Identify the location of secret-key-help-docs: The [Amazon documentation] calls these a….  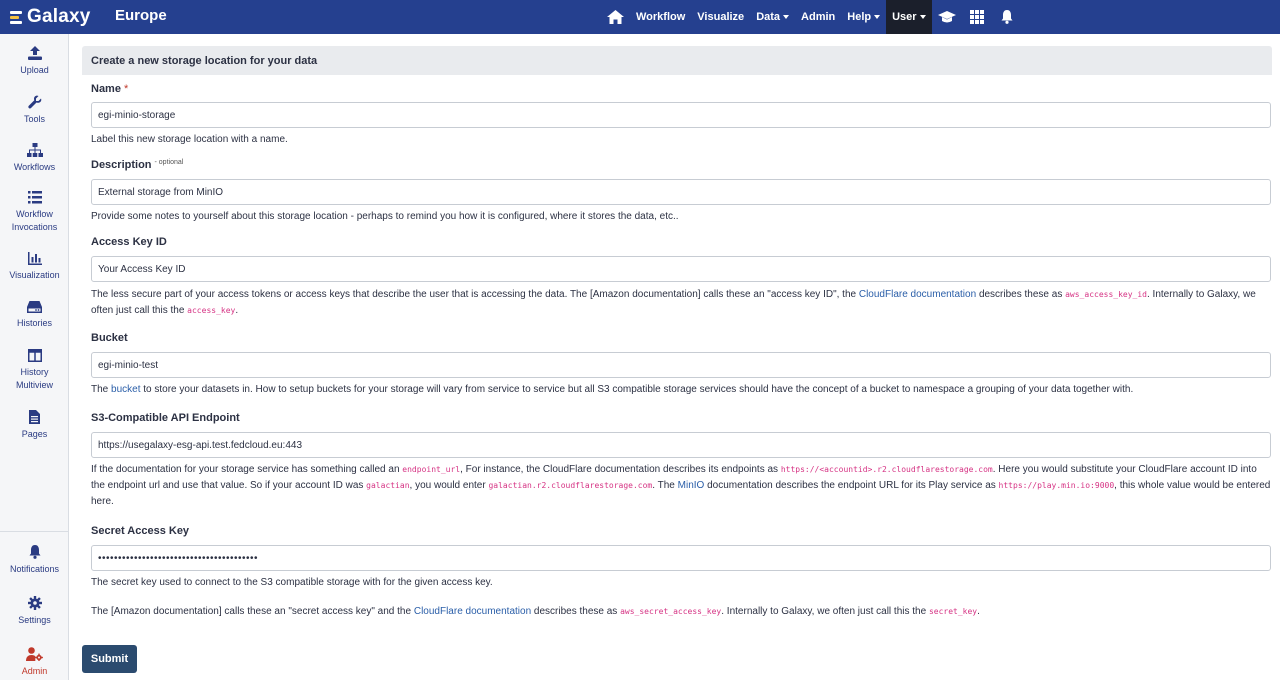
(535, 611).